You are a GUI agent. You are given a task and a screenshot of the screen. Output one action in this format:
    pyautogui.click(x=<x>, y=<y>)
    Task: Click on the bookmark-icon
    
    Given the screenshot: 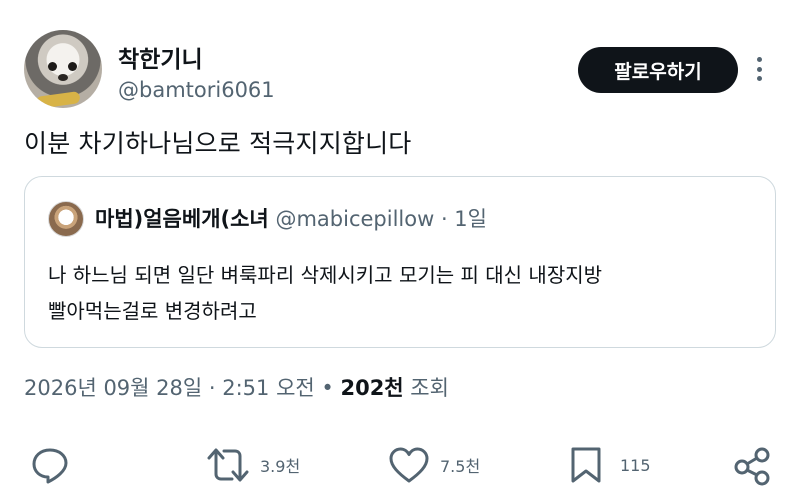 What is the action you would take?
    pyautogui.click(x=586, y=465)
    